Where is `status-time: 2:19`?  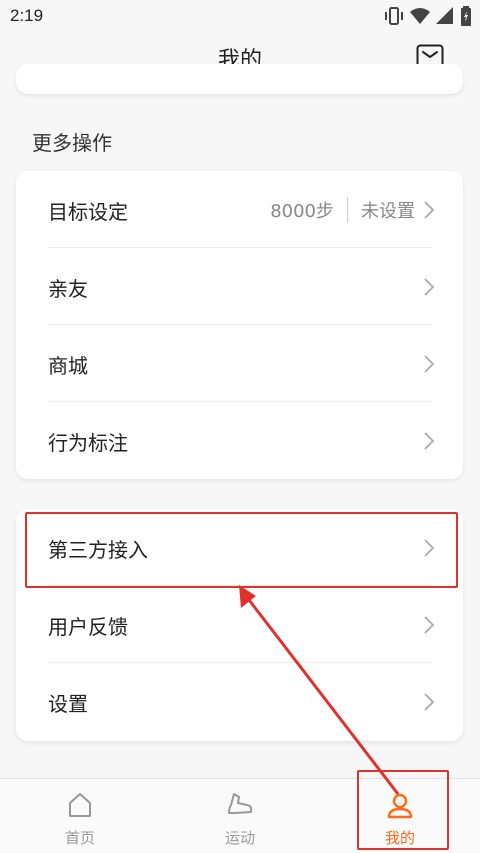
status-time: 2:19 is located at coordinates (27, 15).